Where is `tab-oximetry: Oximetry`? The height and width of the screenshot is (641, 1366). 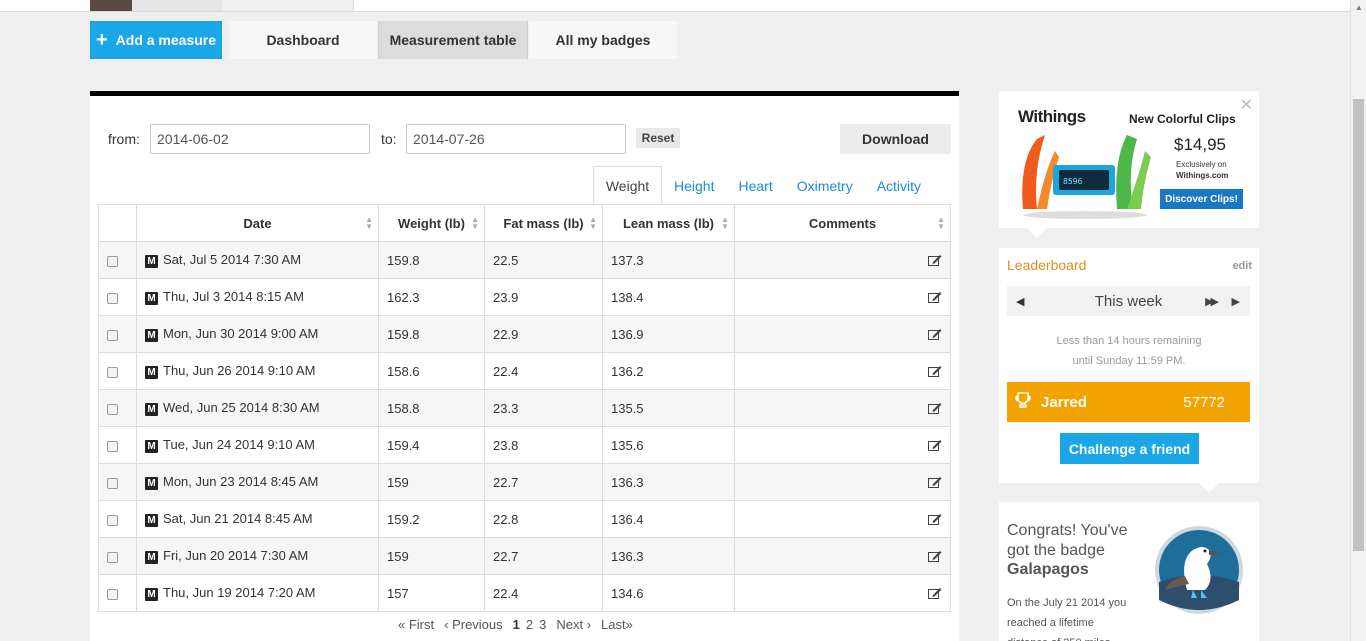
tab-oximetry: Oximetry is located at coordinates (825, 185).